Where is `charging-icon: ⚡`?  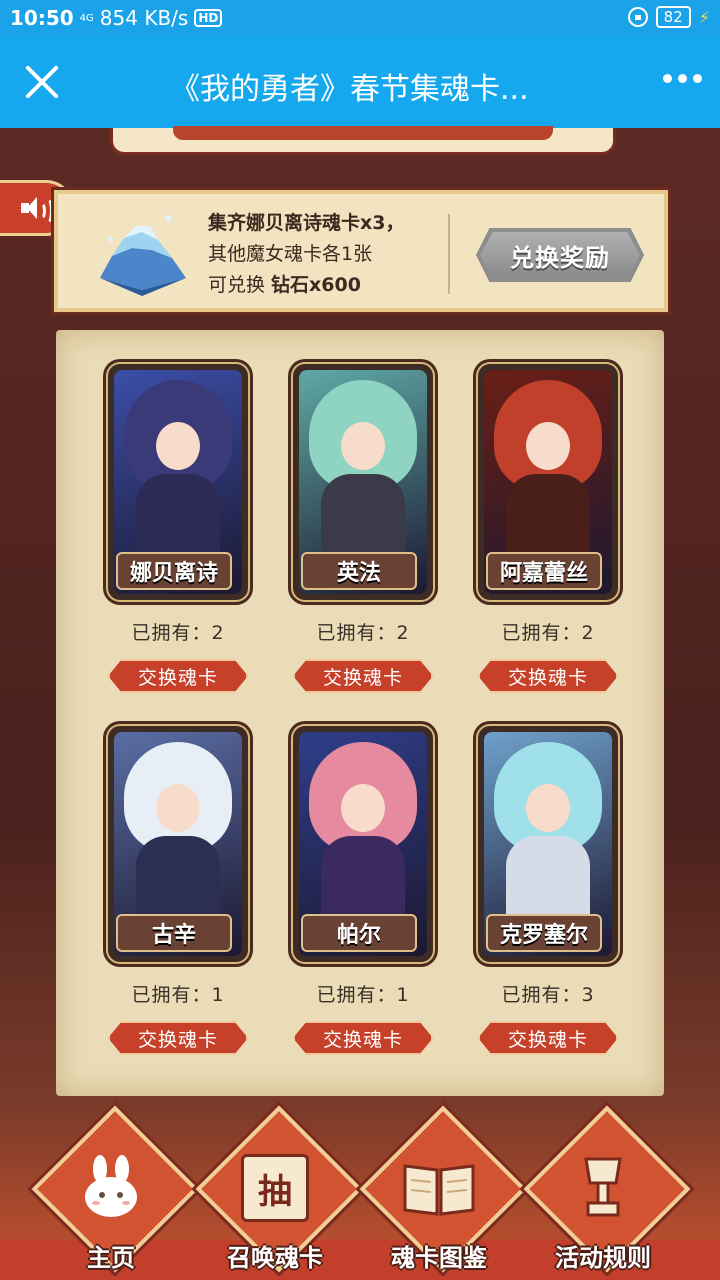 charging-icon: ⚡ is located at coordinates (704, 17).